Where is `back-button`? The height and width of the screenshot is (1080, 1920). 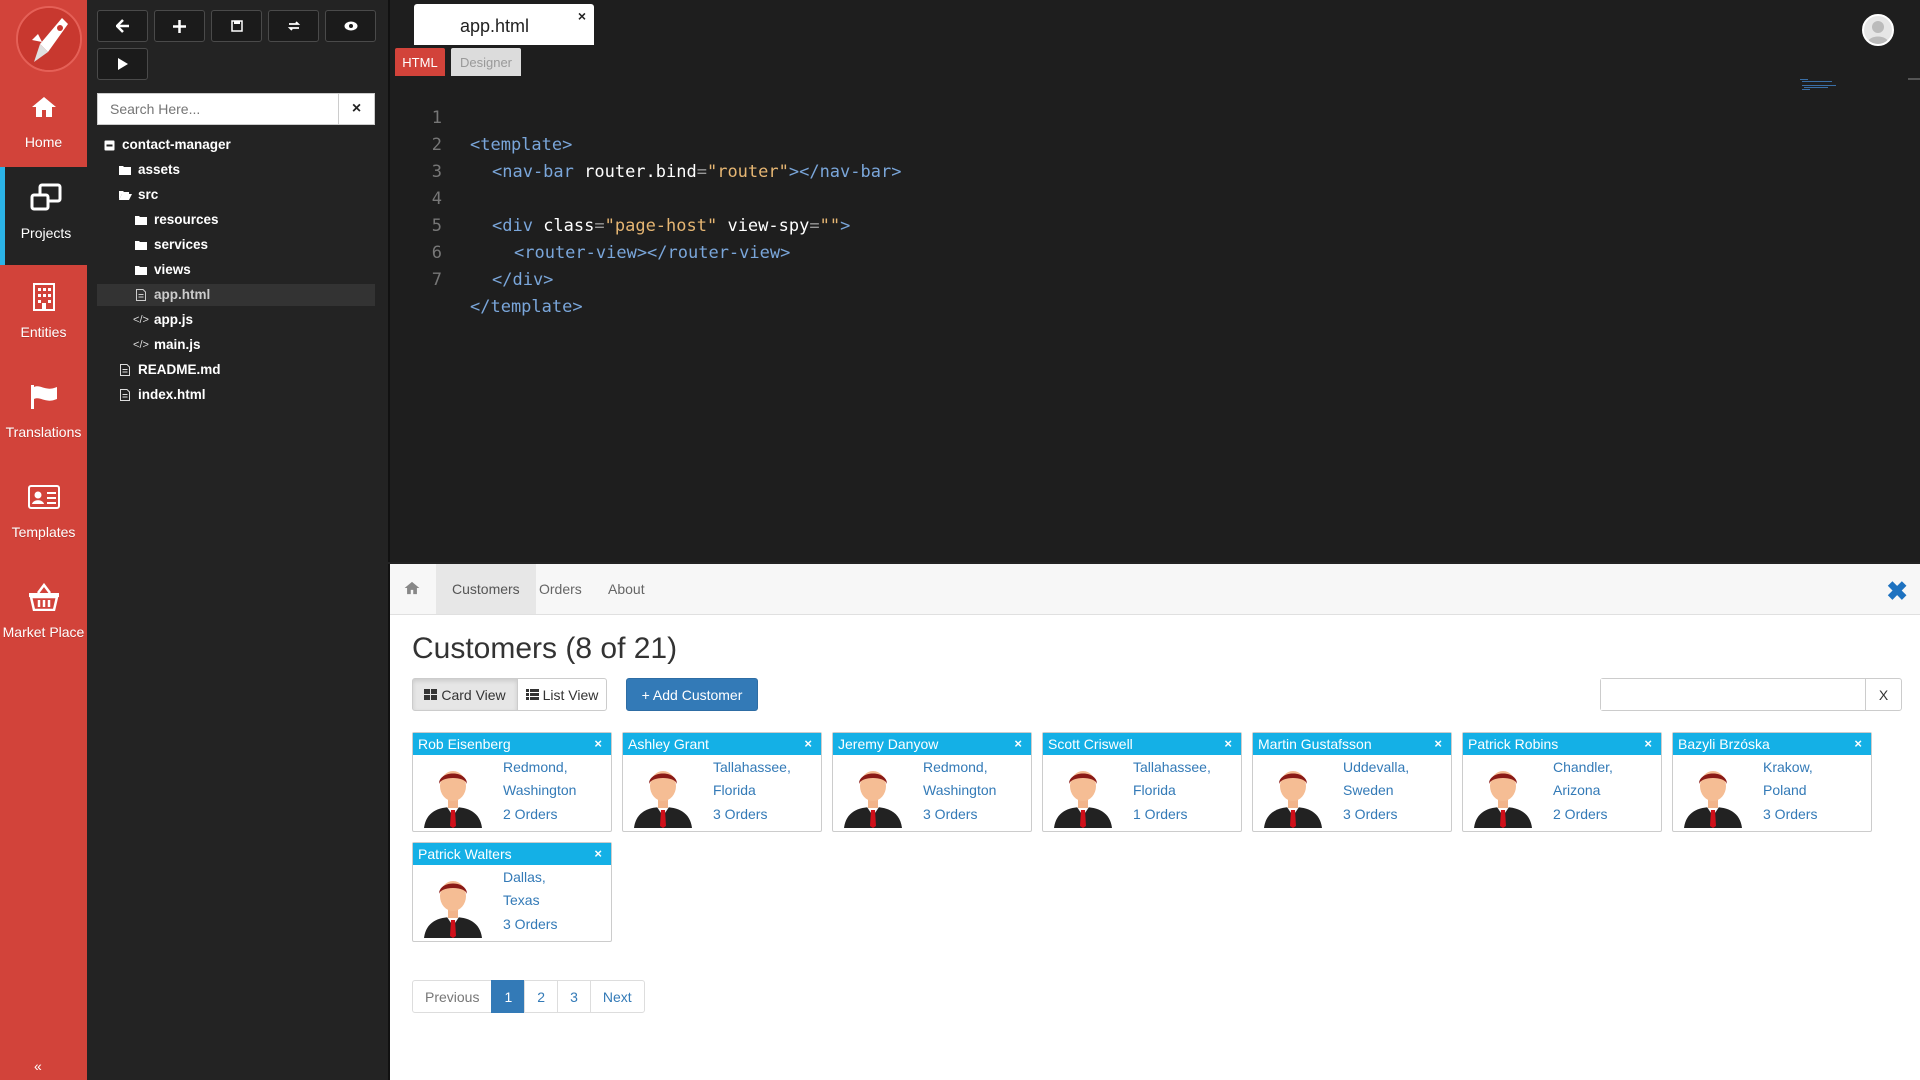 back-button is located at coordinates (122, 26).